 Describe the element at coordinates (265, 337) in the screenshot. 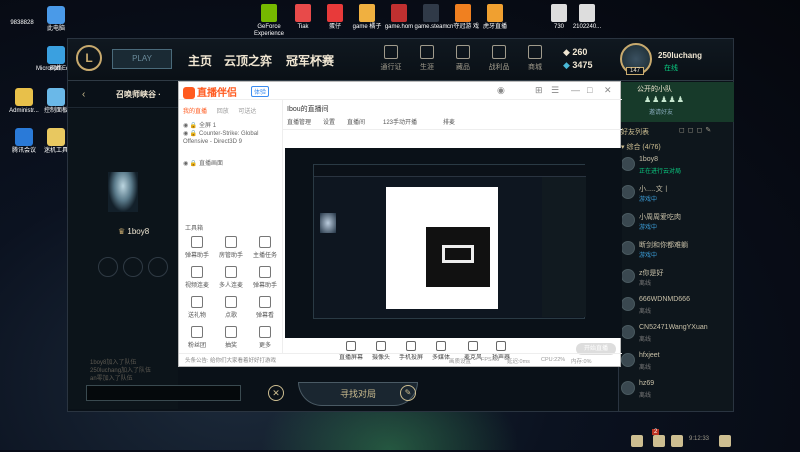

I see `tool-button: 更多` at that location.